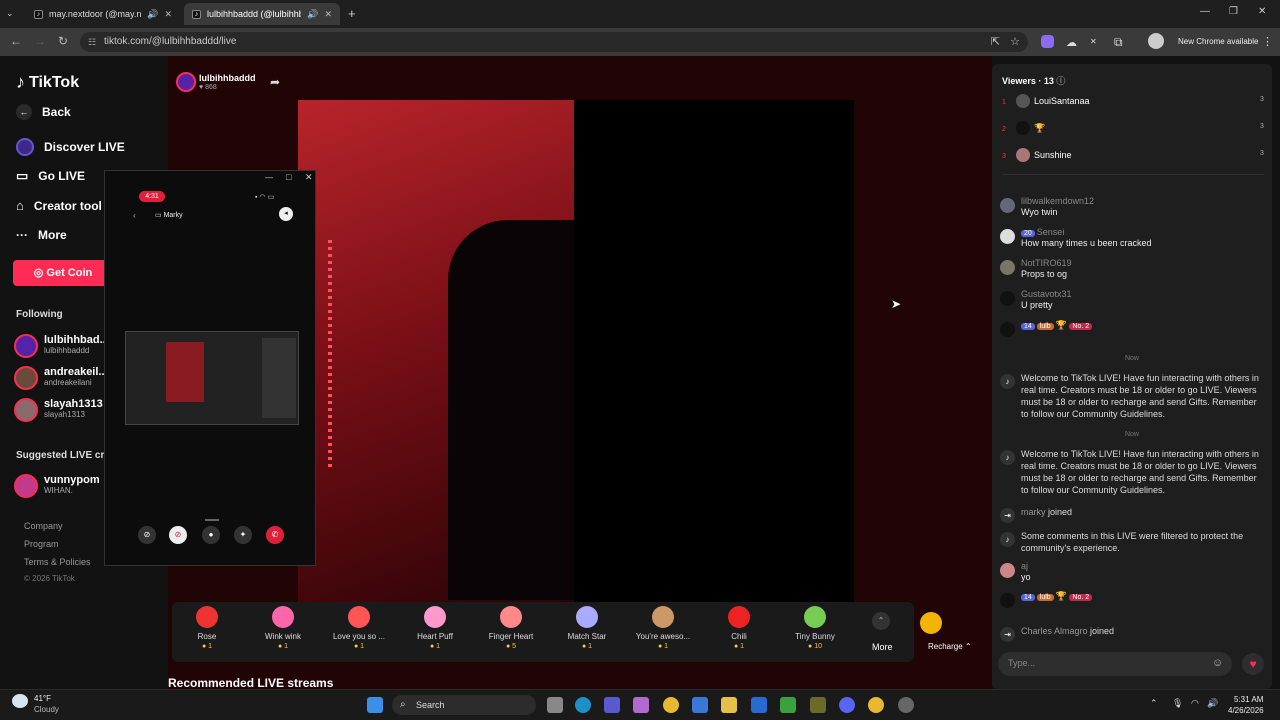 This screenshot has width=1280, height=720. What do you see at coordinates (1133, 155) in the screenshot?
I see `top-viewer-row: 3 Sunshine 3` at bounding box center [1133, 155].